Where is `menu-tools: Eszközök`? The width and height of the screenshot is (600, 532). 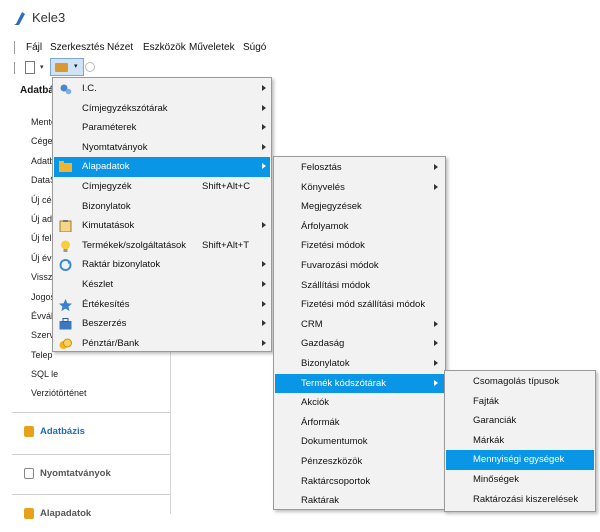 menu-tools: Eszközök is located at coordinates (164, 47).